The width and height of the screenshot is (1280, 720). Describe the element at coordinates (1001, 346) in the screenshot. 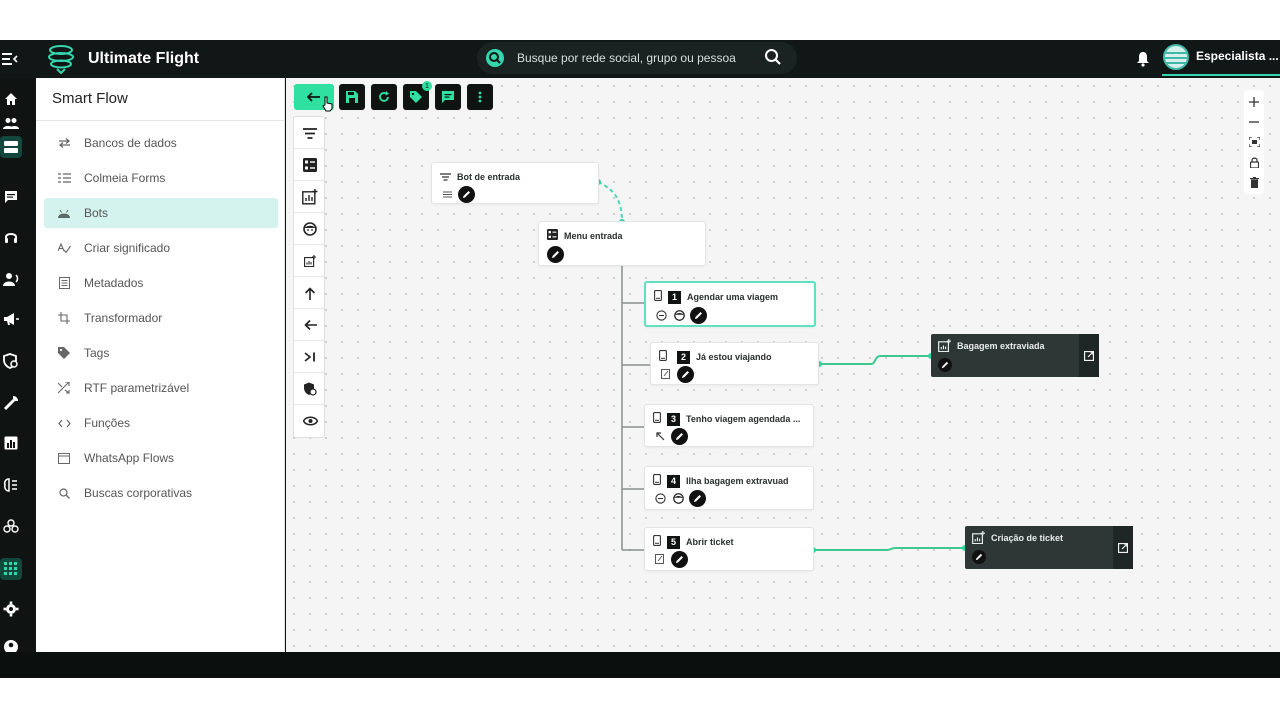

I see `node-title: Bagagem extraviada` at that location.